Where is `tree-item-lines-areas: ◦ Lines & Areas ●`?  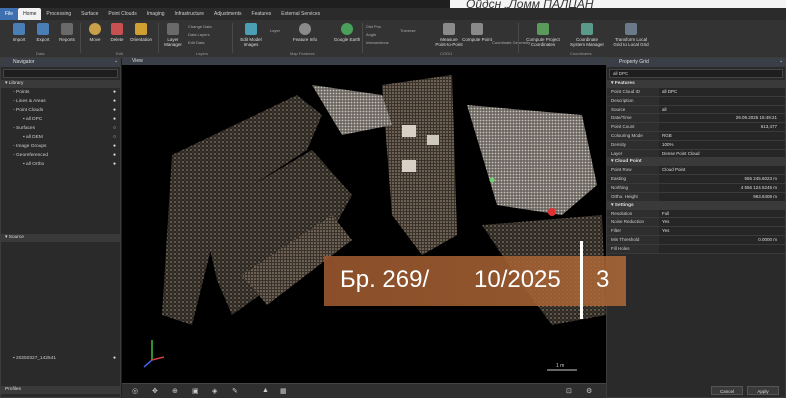
tree-item-lines-areas: ◦ Lines & Areas ● is located at coordinates (60, 101).